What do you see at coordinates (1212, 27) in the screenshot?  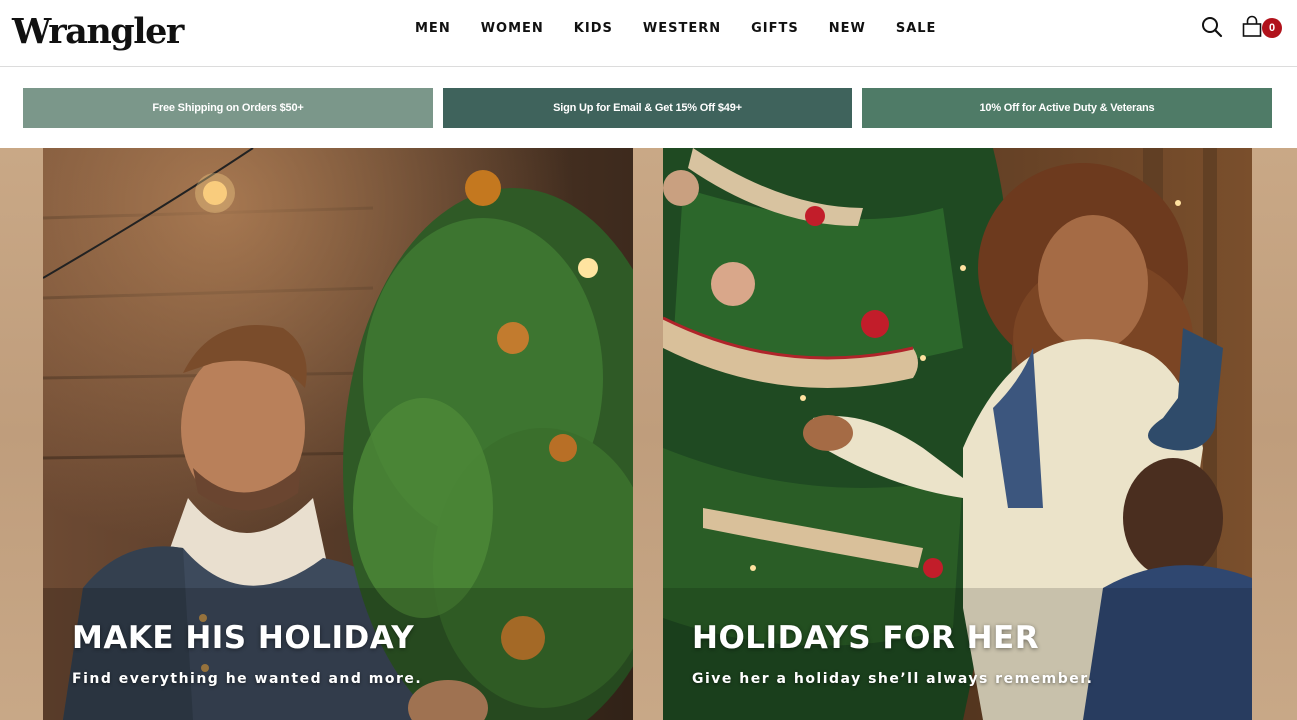 I see `search-icon` at bounding box center [1212, 27].